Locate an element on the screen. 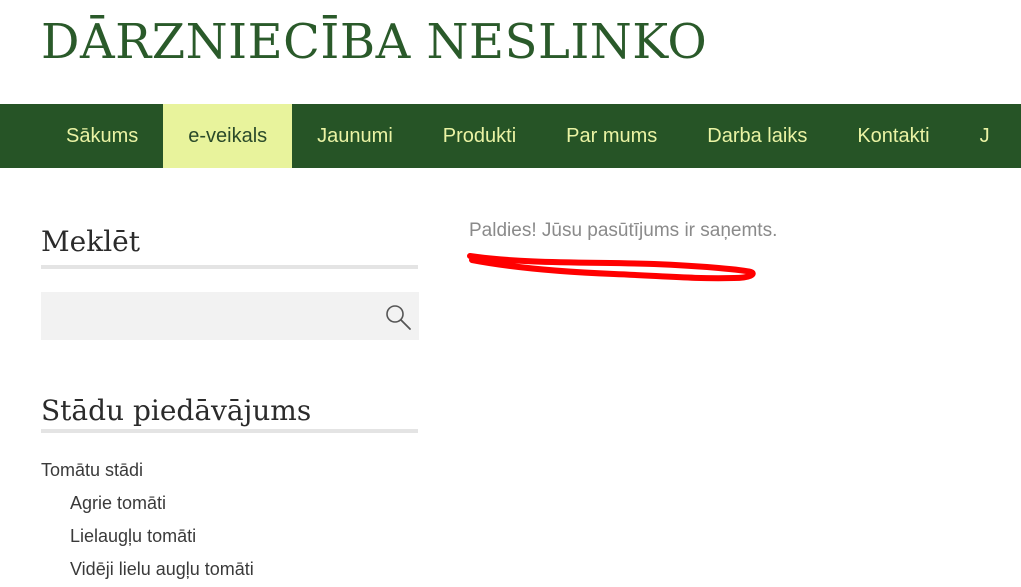  plant-offer-title: Stādu piedāvājums is located at coordinates (229, 413).